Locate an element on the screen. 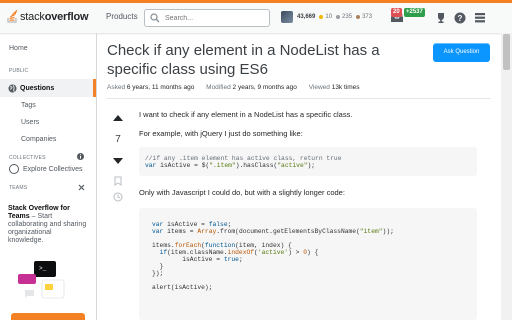 This screenshot has height=320, width=512. help-icon: ? is located at coordinates (460, 18).